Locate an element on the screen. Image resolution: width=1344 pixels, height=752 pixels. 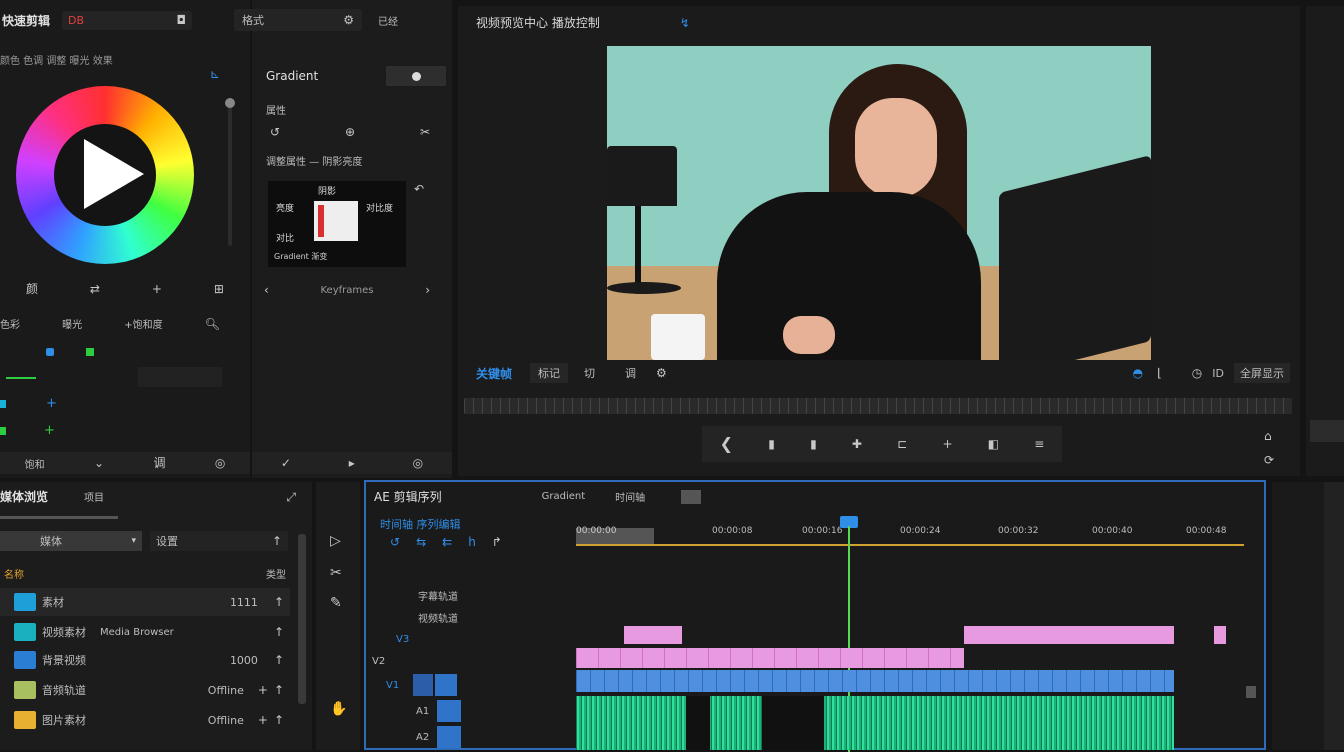
plus-icon: + is located at coordinates (157, 289).